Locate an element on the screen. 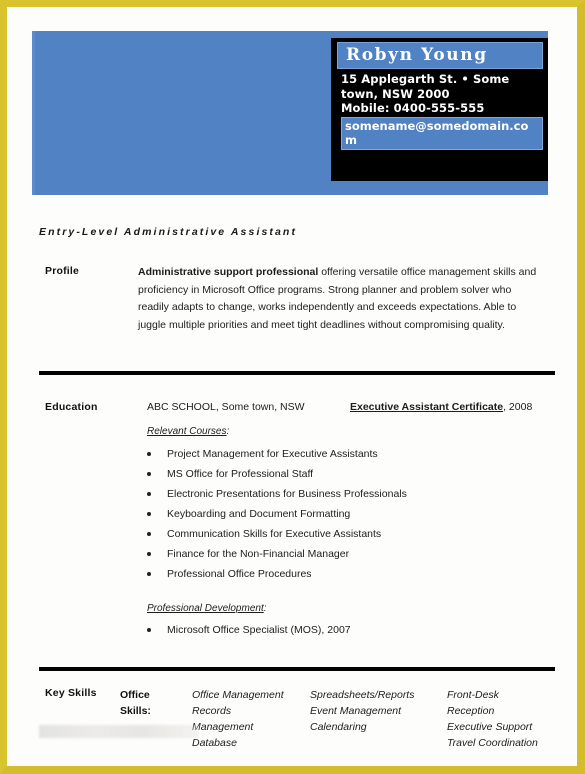  education-school: ABC SCHOOL, Some town, NSW is located at coordinates (226, 407).